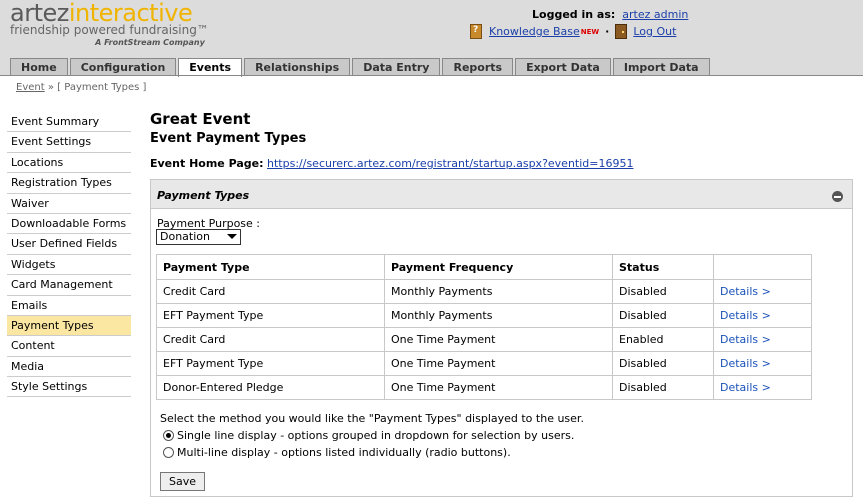 This screenshot has height=501, width=863. What do you see at coordinates (663, 339) in the screenshot?
I see `cell-status: Enabled` at bounding box center [663, 339].